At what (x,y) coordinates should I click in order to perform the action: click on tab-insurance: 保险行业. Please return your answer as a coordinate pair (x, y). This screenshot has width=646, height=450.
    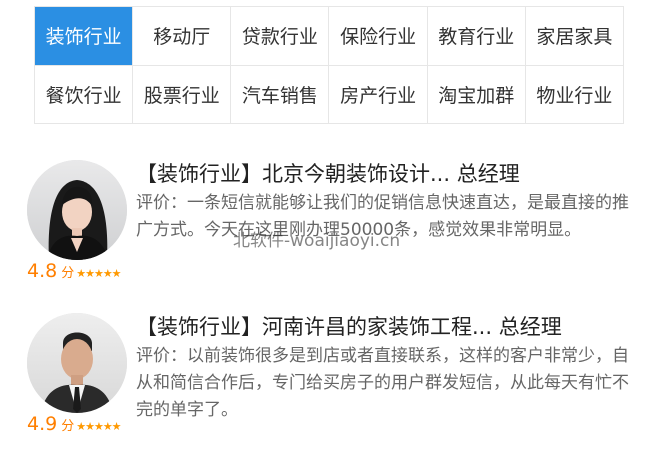
    Looking at the image, I should click on (378, 36).